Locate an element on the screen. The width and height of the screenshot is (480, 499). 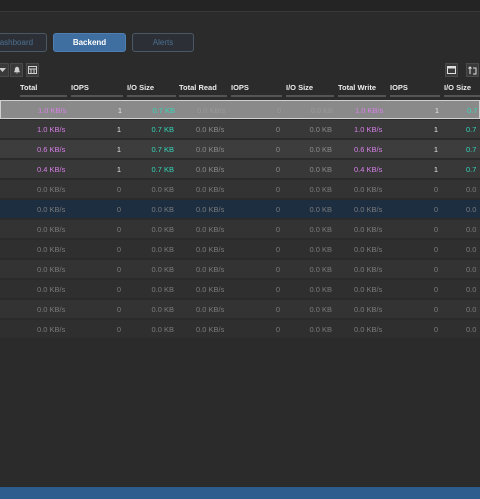
window-icon is located at coordinates (451, 70).